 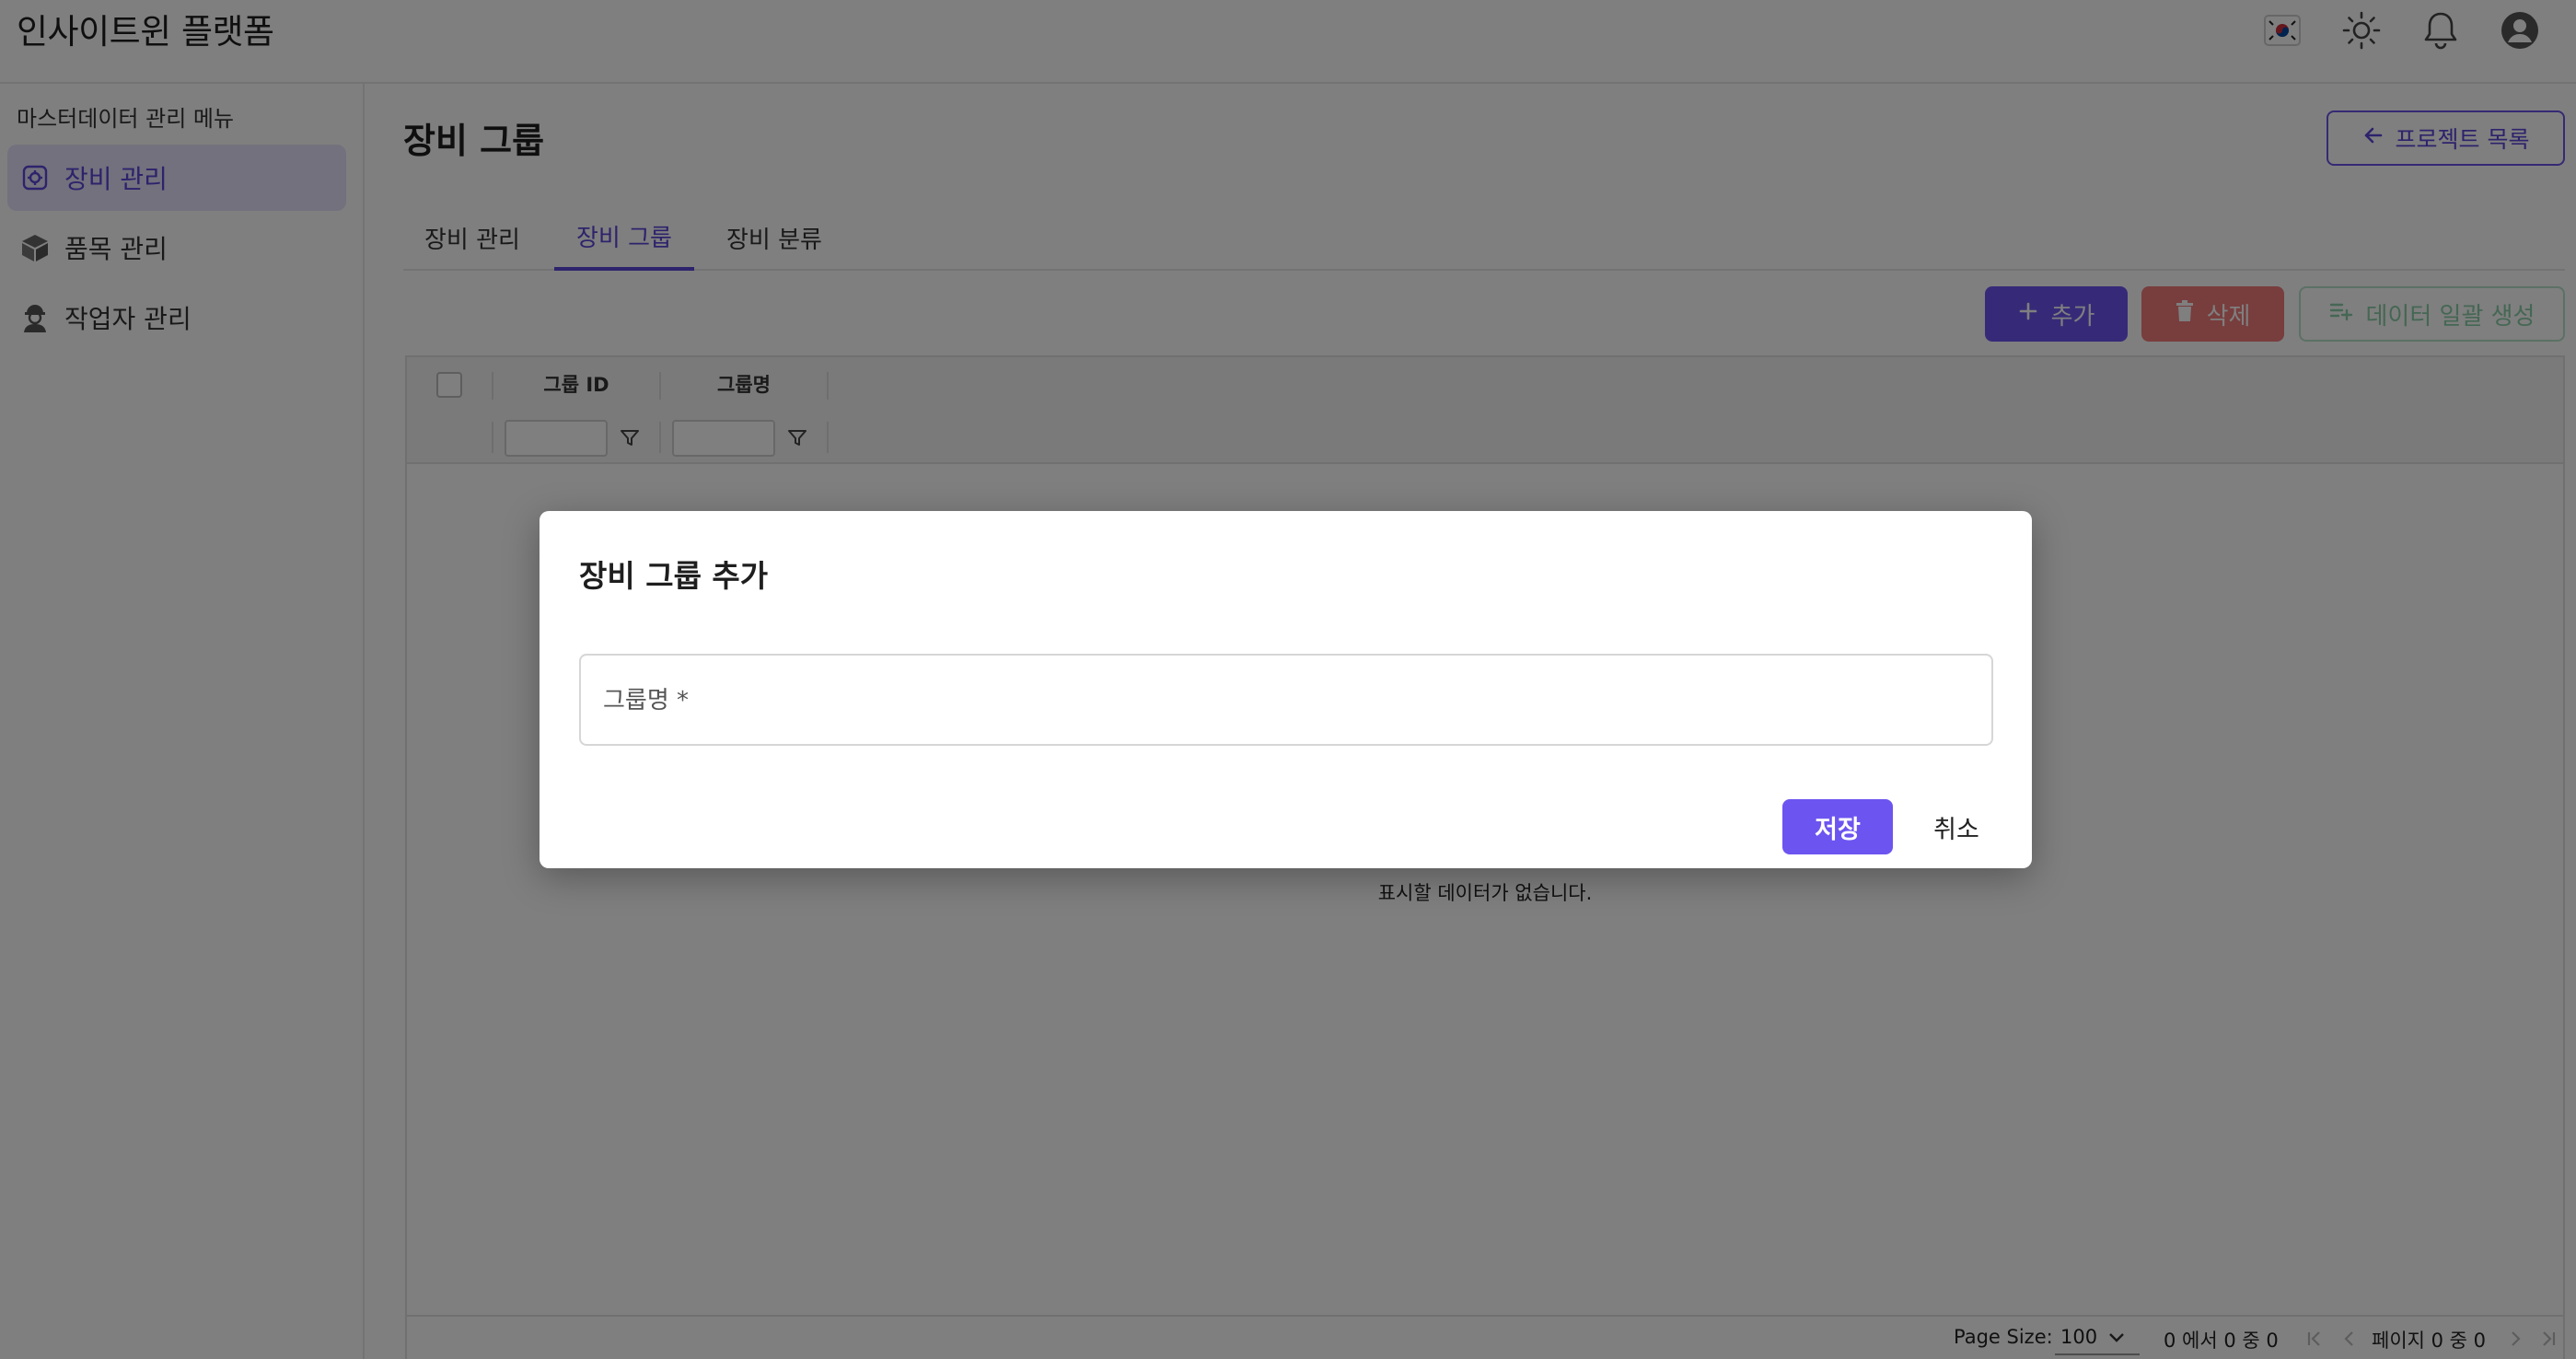 I want to click on group-name-input, so click(x=1286, y=700).